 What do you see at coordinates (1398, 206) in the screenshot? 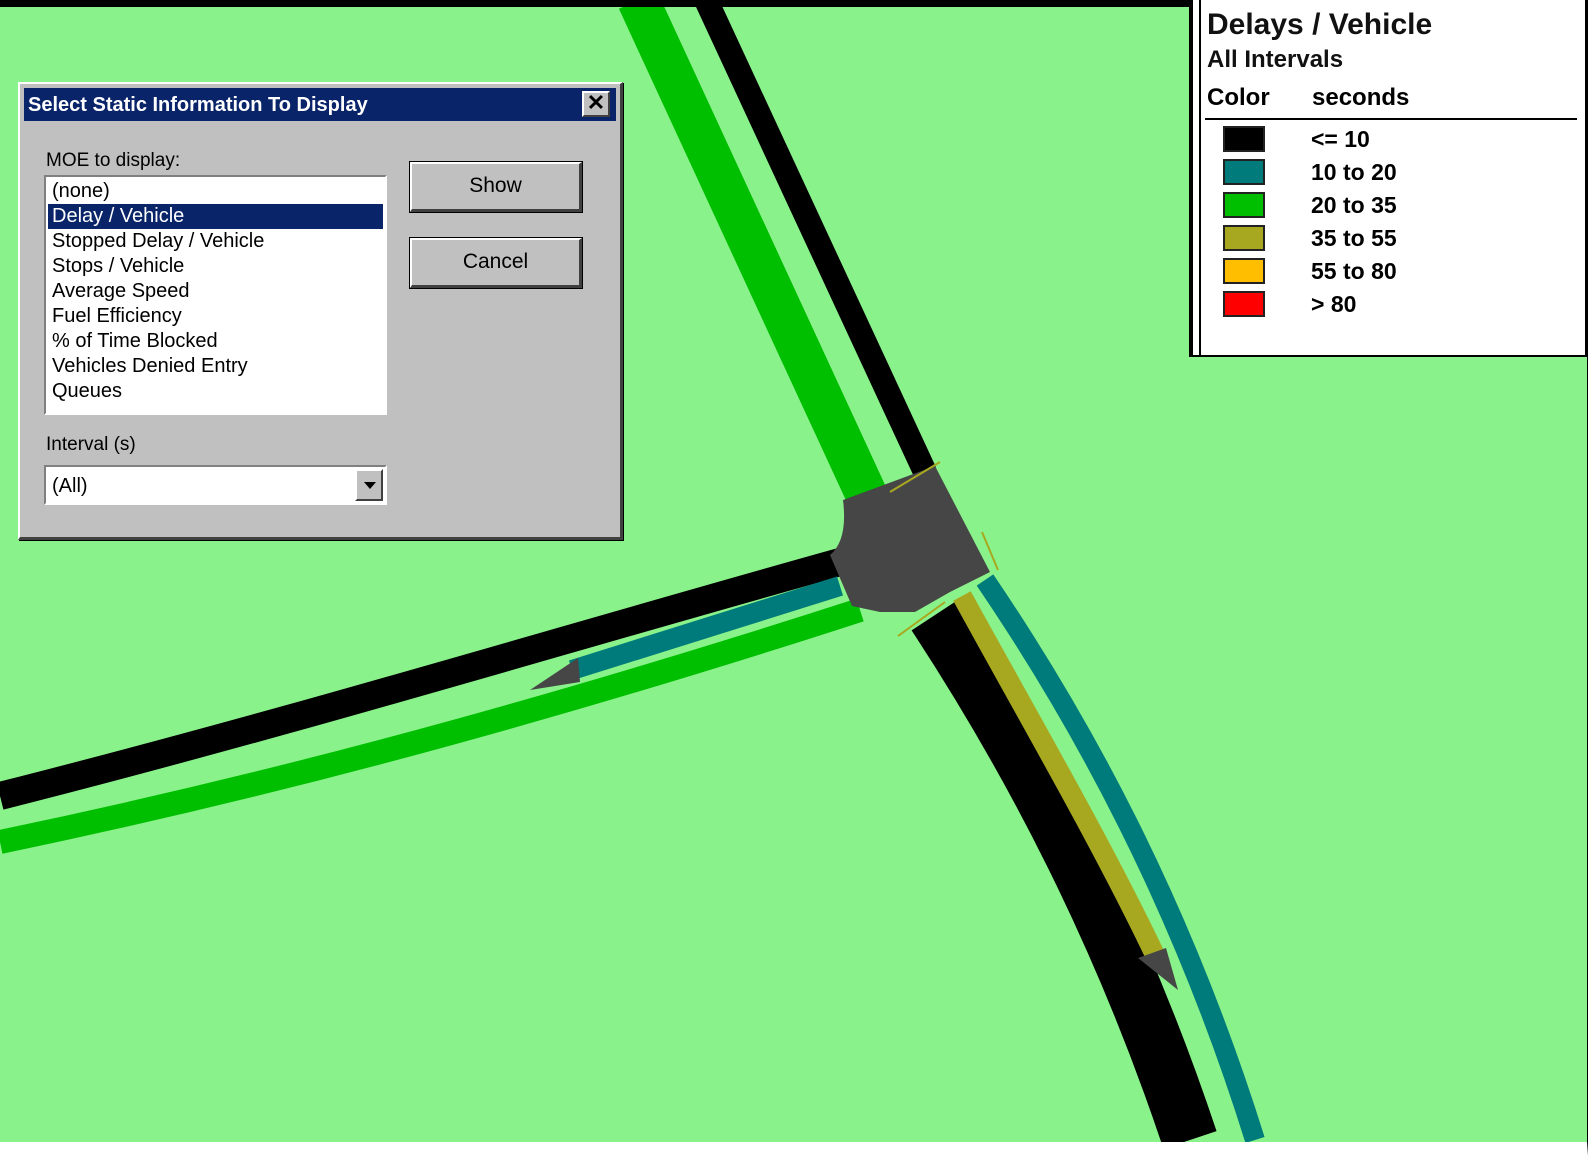
I see `legend-row: 20 to 35` at bounding box center [1398, 206].